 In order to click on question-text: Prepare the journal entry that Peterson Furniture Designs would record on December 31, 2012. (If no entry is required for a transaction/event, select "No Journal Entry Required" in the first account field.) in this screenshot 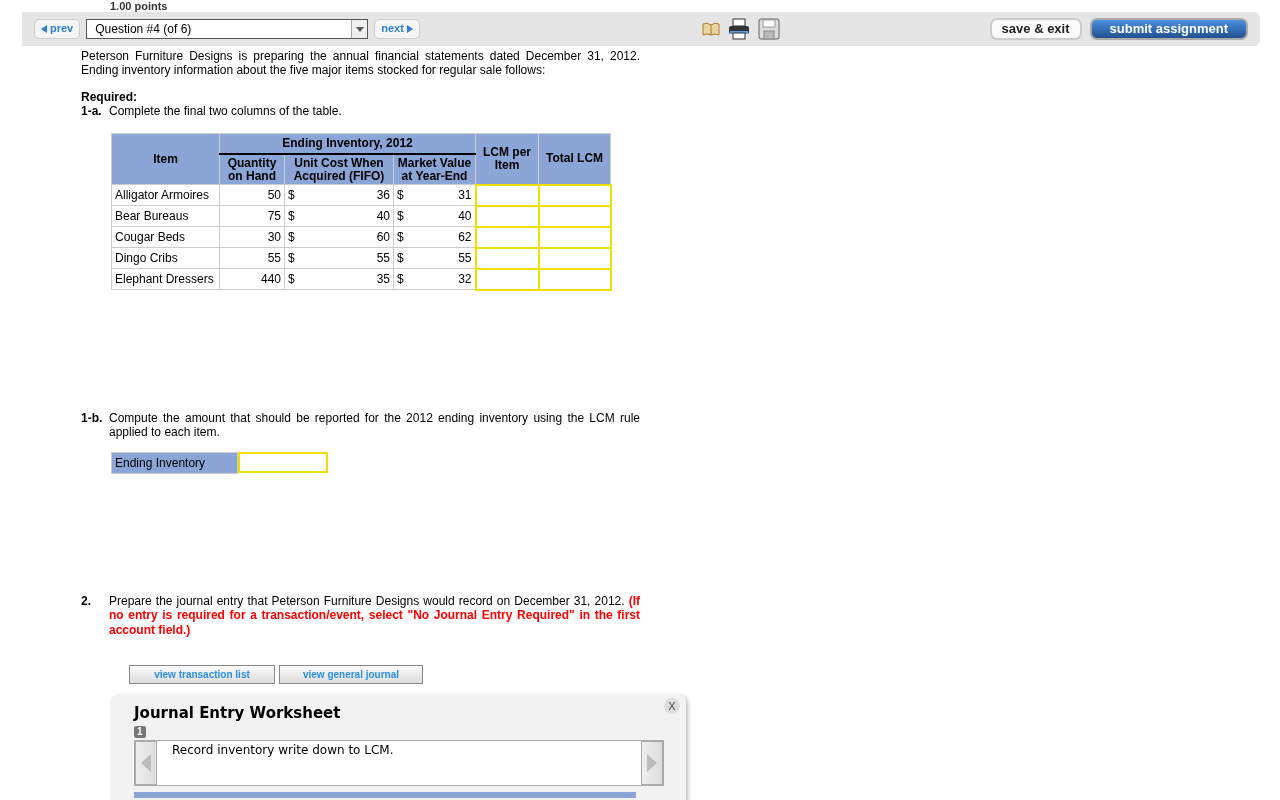, I will do `click(374, 615)`.